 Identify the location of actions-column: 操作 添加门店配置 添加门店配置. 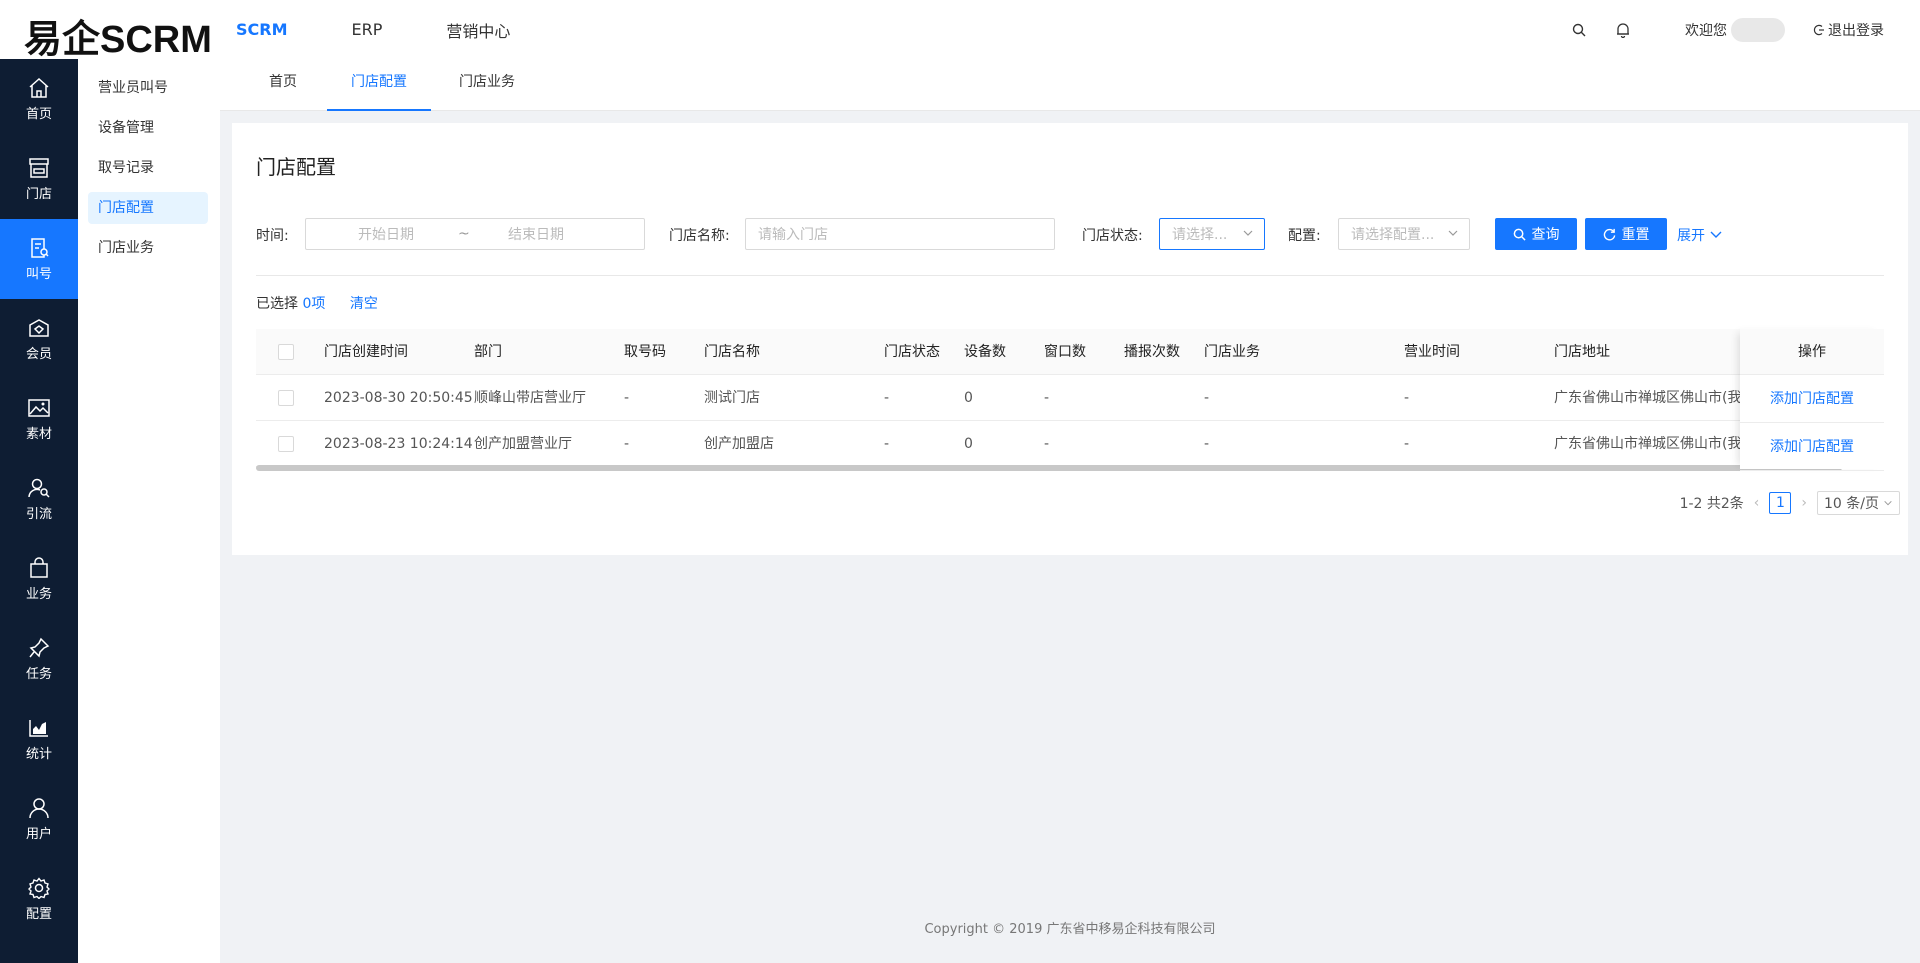
(1812, 400).